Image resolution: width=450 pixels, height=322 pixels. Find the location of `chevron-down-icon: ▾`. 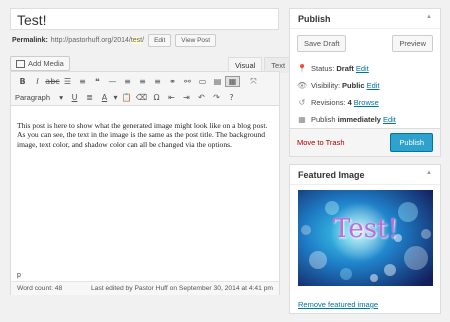

chevron-down-icon: ▾ is located at coordinates (61, 97).